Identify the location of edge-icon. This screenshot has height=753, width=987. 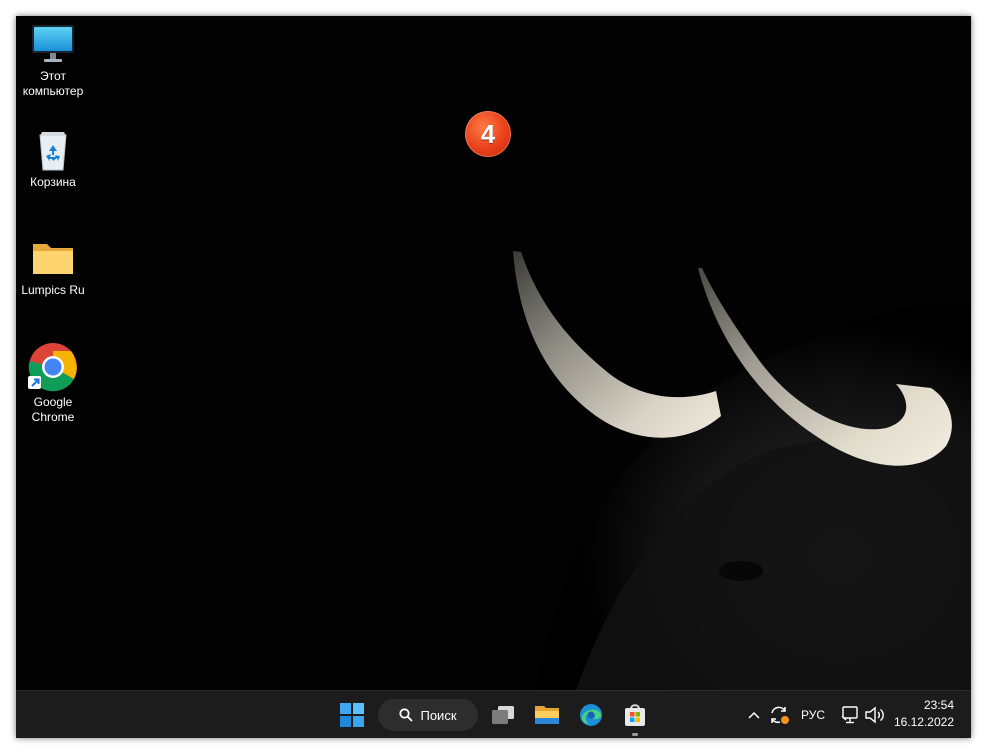
(591, 715).